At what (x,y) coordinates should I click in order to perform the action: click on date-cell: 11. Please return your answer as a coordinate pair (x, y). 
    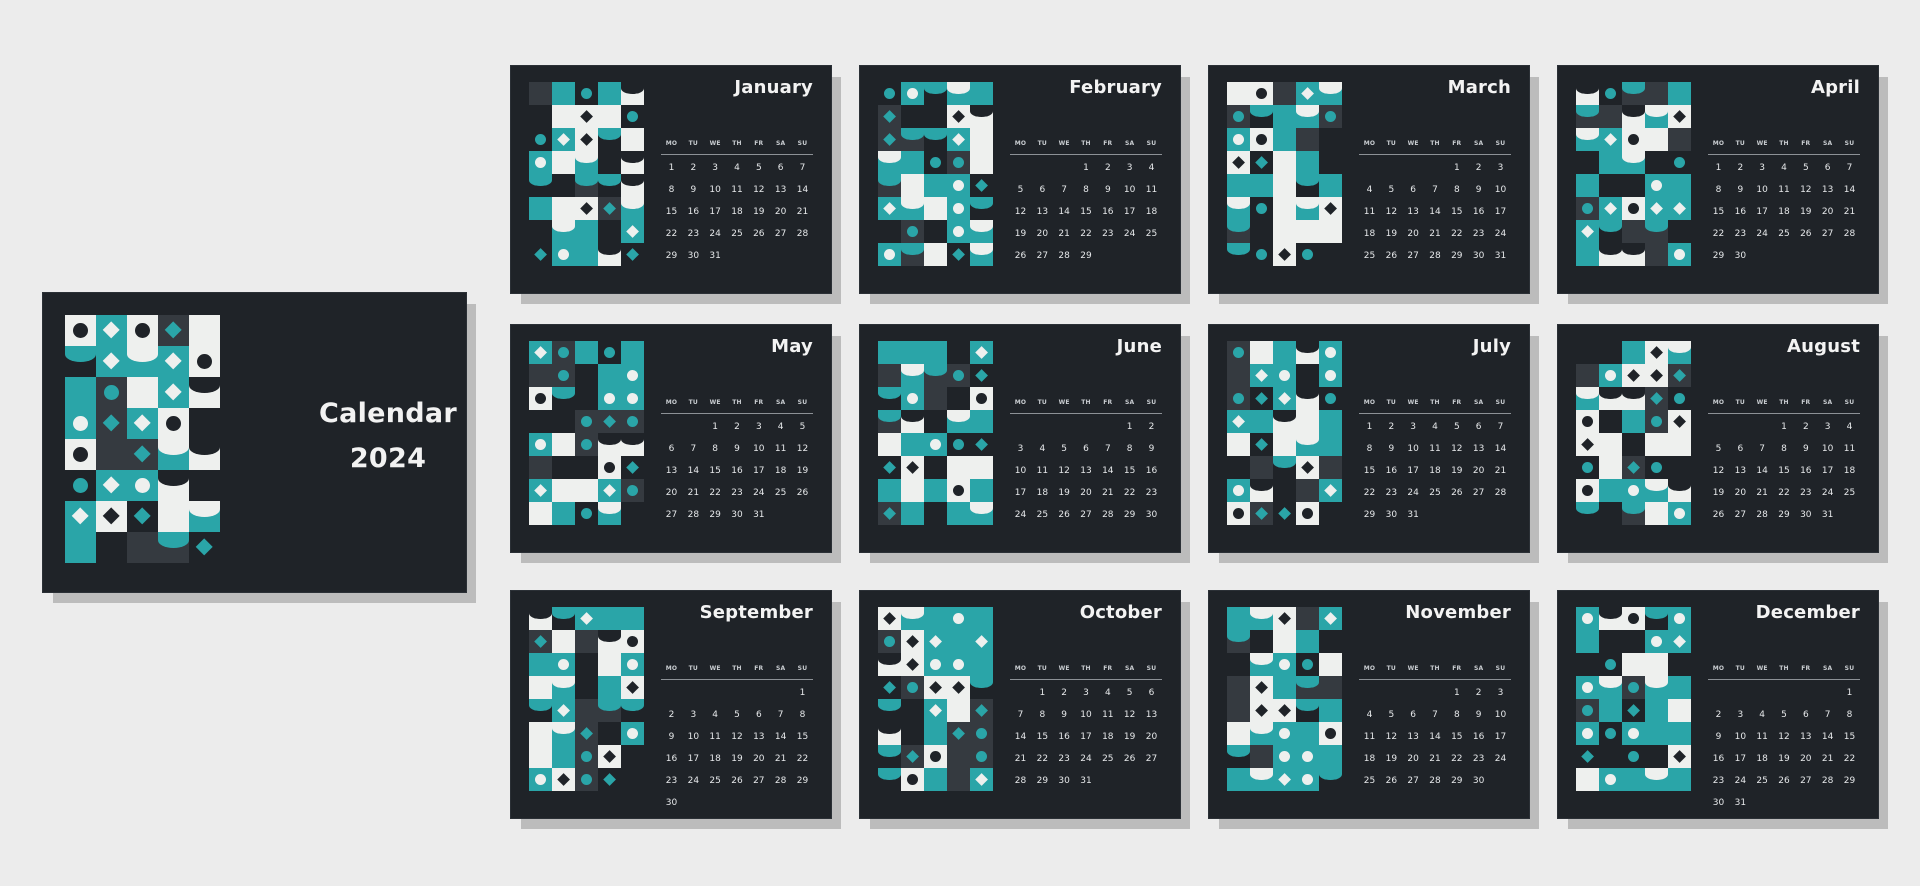
    Looking at the image, I should click on (736, 194).